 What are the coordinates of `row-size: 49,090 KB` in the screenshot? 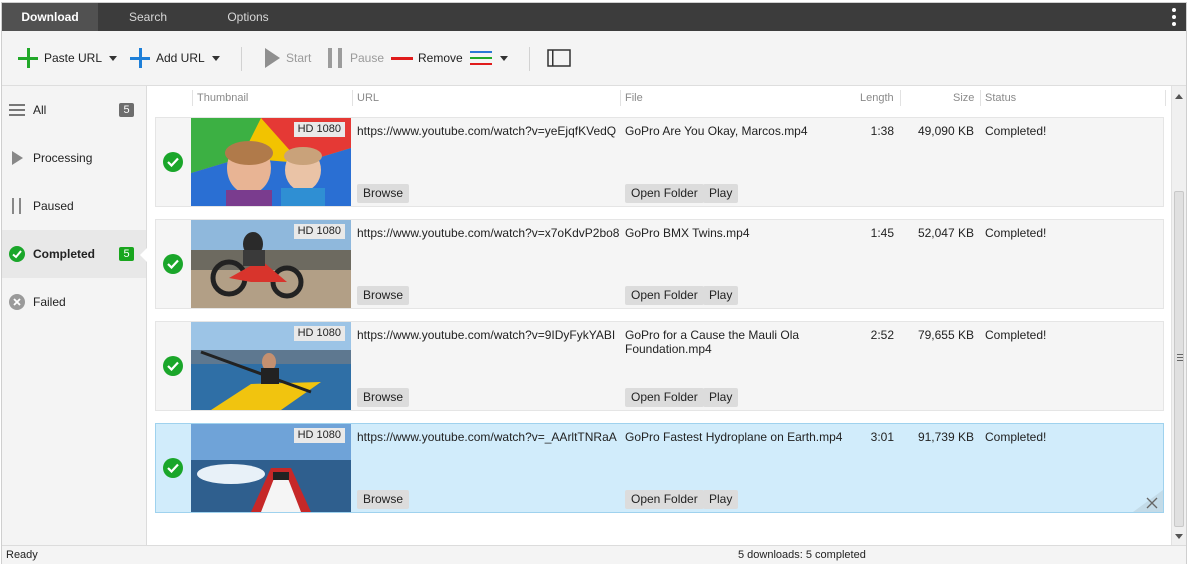 It's located at (945, 131).